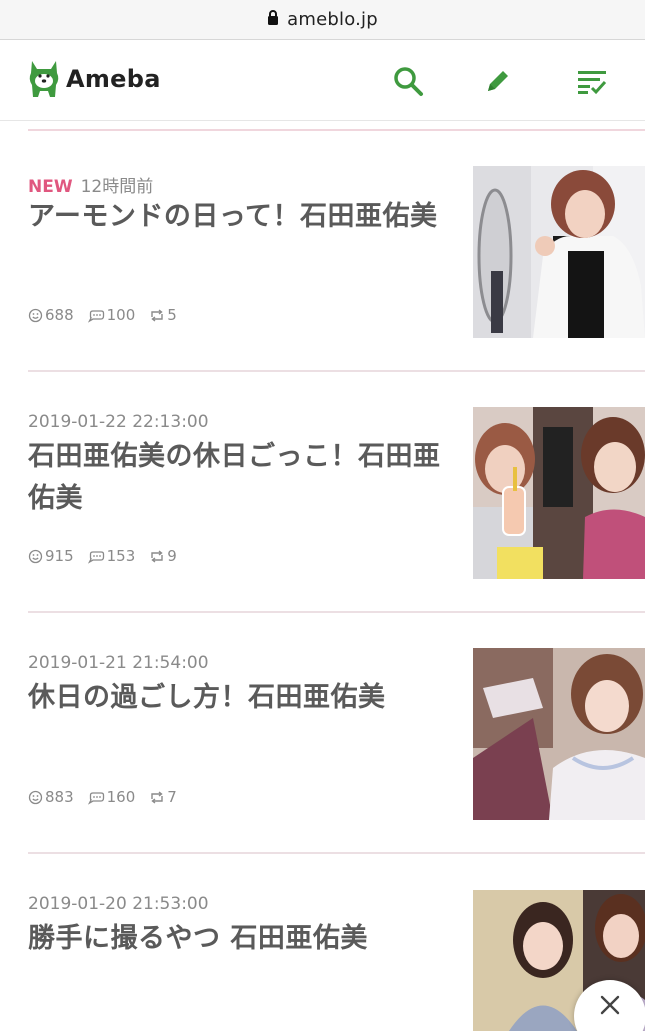  I want to click on pencil-icon, so click(498, 81).